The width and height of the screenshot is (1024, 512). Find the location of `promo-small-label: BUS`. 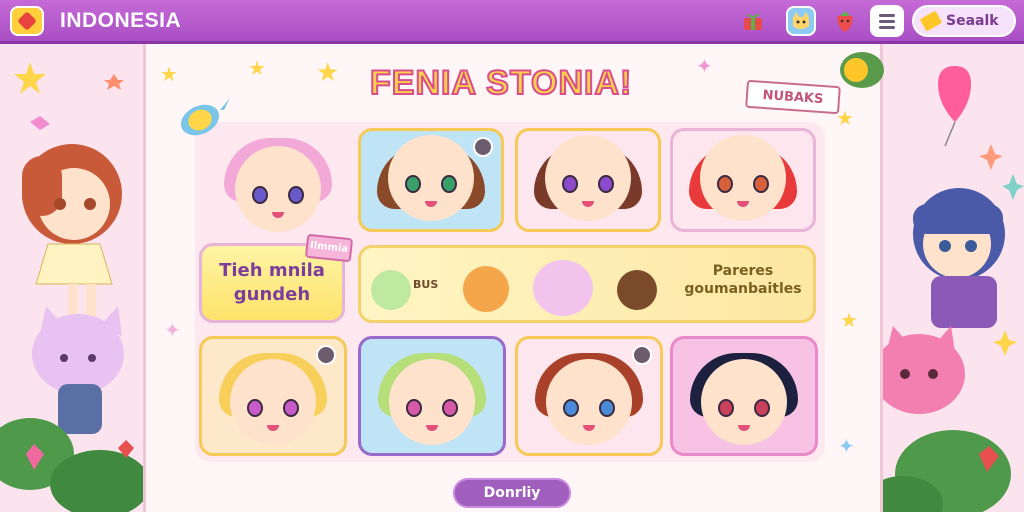

promo-small-label: BUS is located at coordinates (426, 284).